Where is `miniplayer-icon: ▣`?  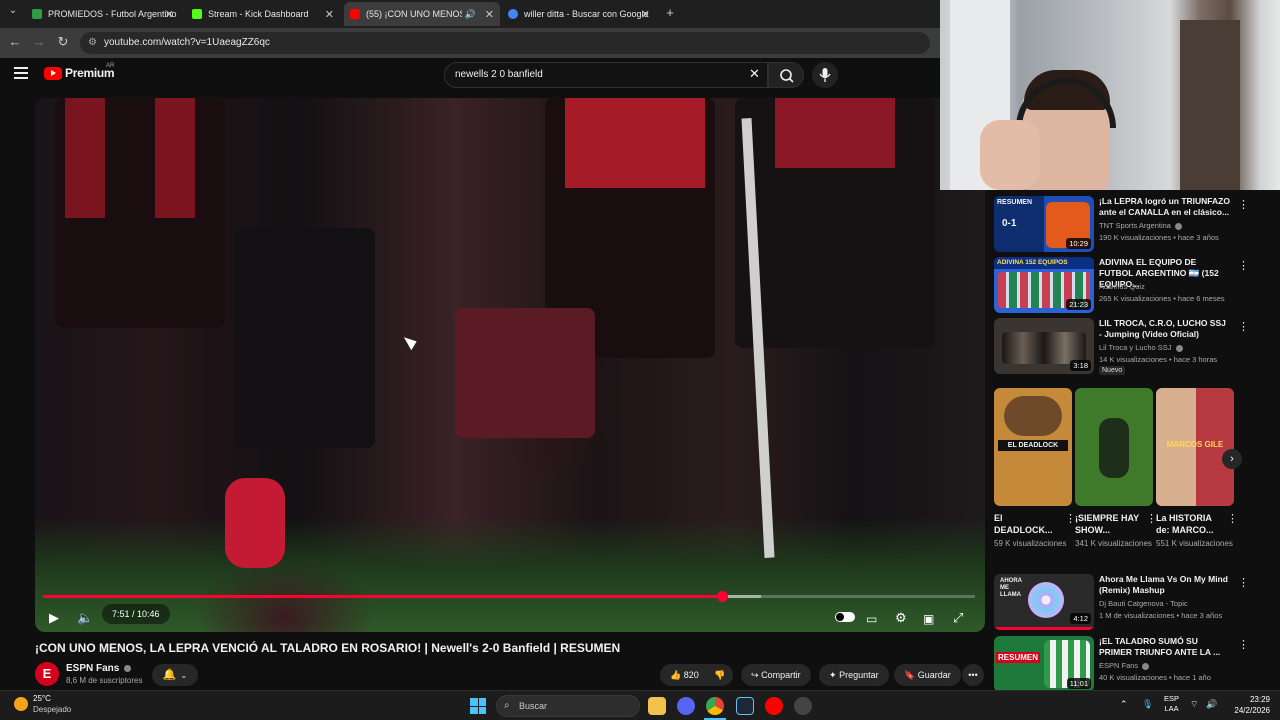
miniplayer-icon: ▣ is located at coordinates (928, 619).